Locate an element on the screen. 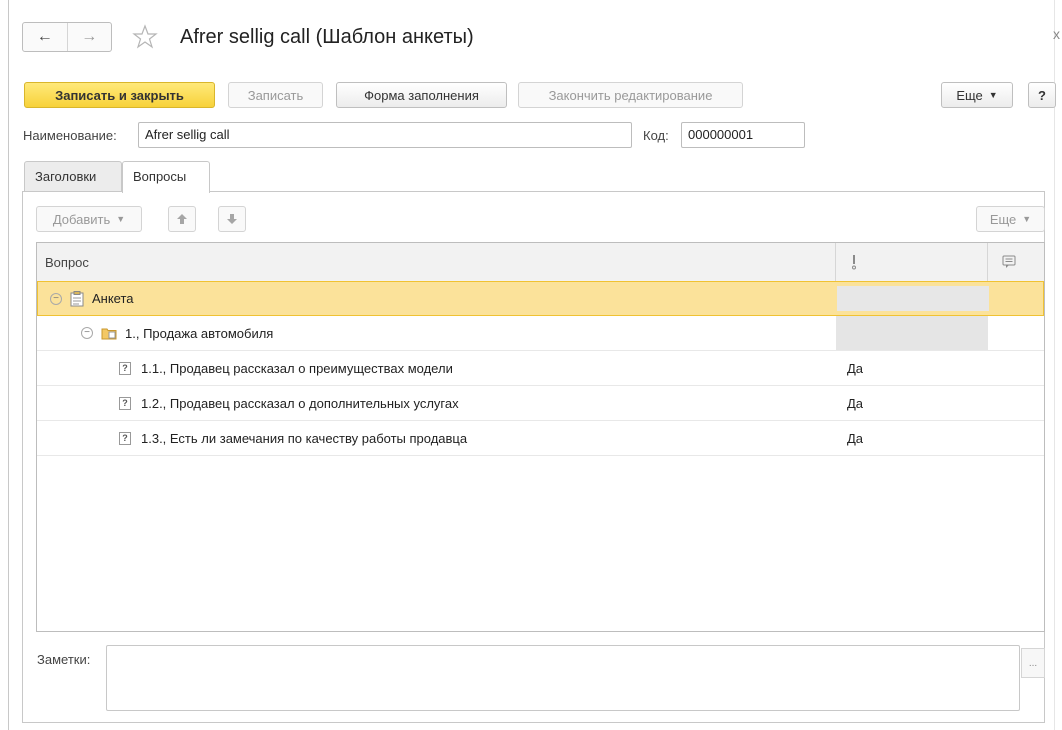 The width and height of the screenshot is (1062, 730). code-input: 000000001 is located at coordinates (743, 135).